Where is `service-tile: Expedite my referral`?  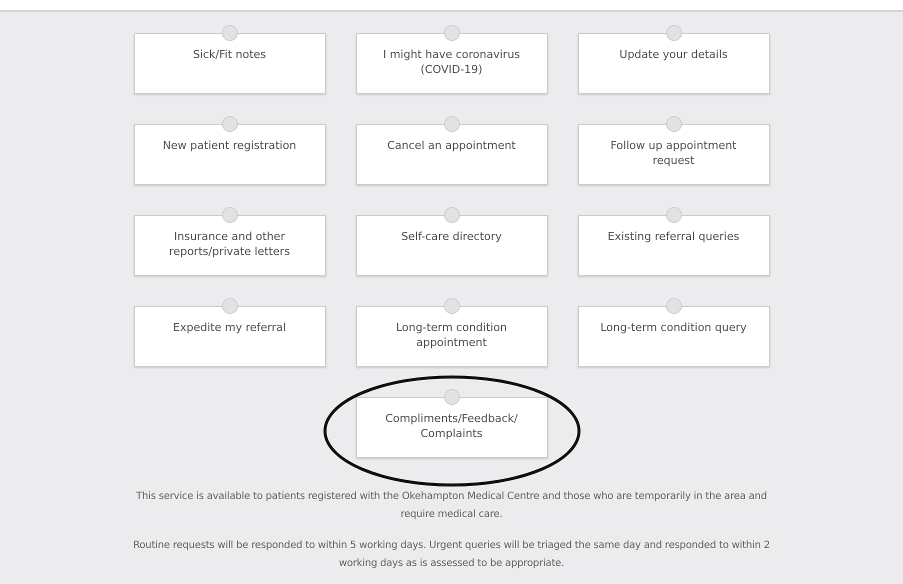
service-tile: Expedite my referral is located at coordinates (230, 336).